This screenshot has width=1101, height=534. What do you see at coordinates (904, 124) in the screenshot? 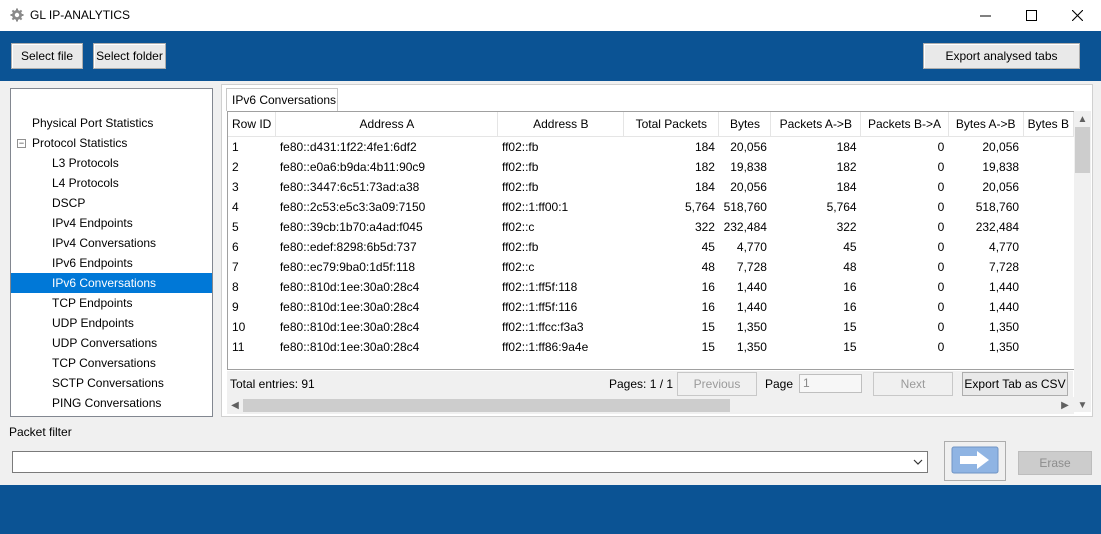
I see `column-header: Packets B->A` at bounding box center [904, 124].